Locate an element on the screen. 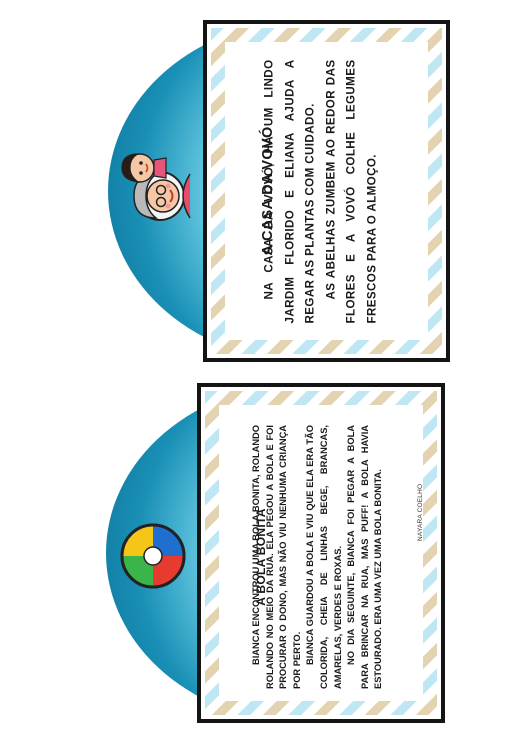  grandmother-and-girl-icon is located at coordinates (152, 186).